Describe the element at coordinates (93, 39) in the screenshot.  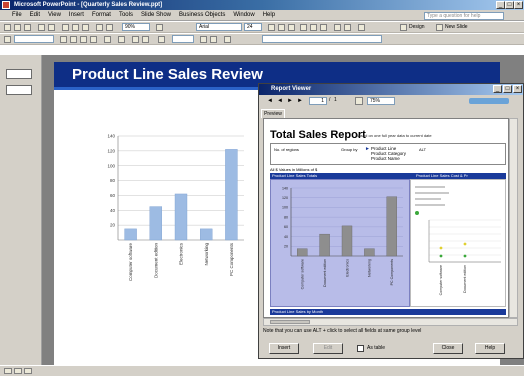
I see `refresh-icon` at that location.